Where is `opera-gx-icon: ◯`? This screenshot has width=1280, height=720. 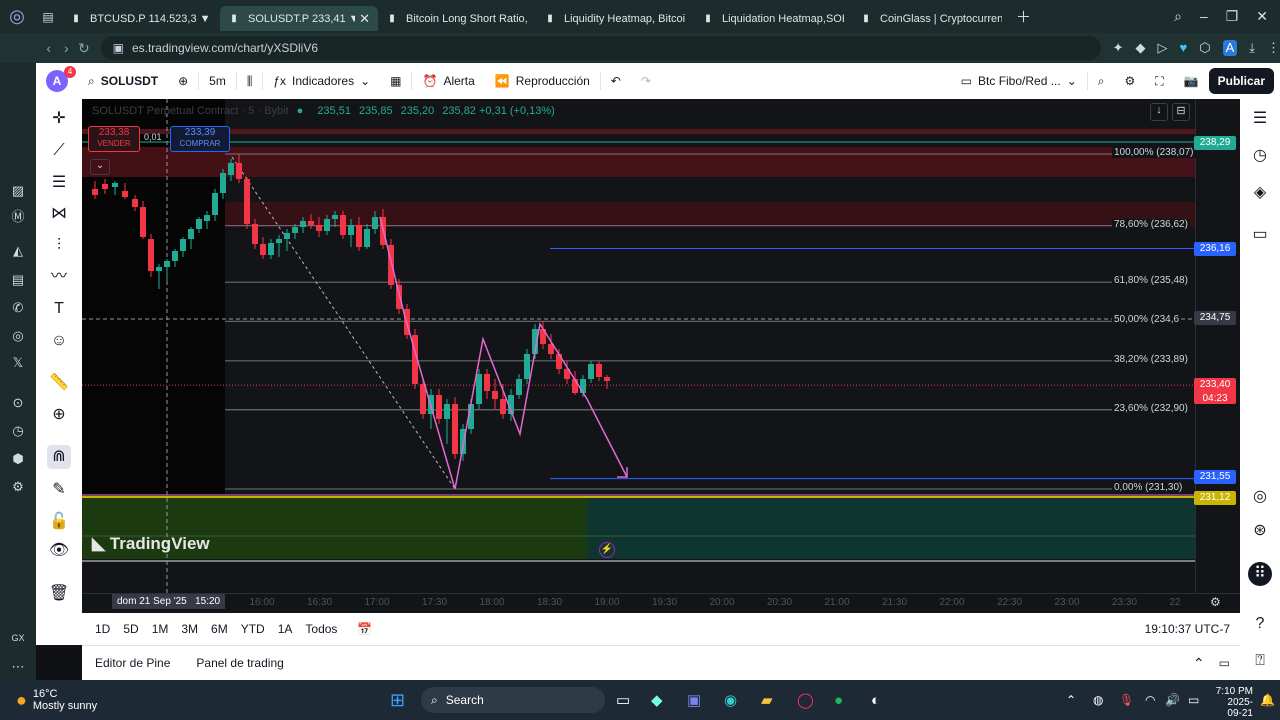
opera-gx-icon: ◯ is located at coordinates (805, 700).